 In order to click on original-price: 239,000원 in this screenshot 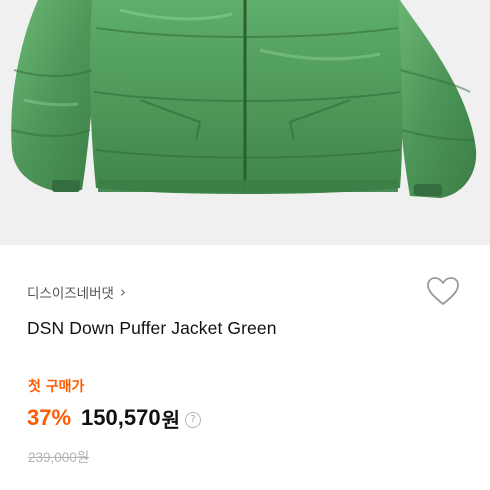, I will do `click(59, 457)`.